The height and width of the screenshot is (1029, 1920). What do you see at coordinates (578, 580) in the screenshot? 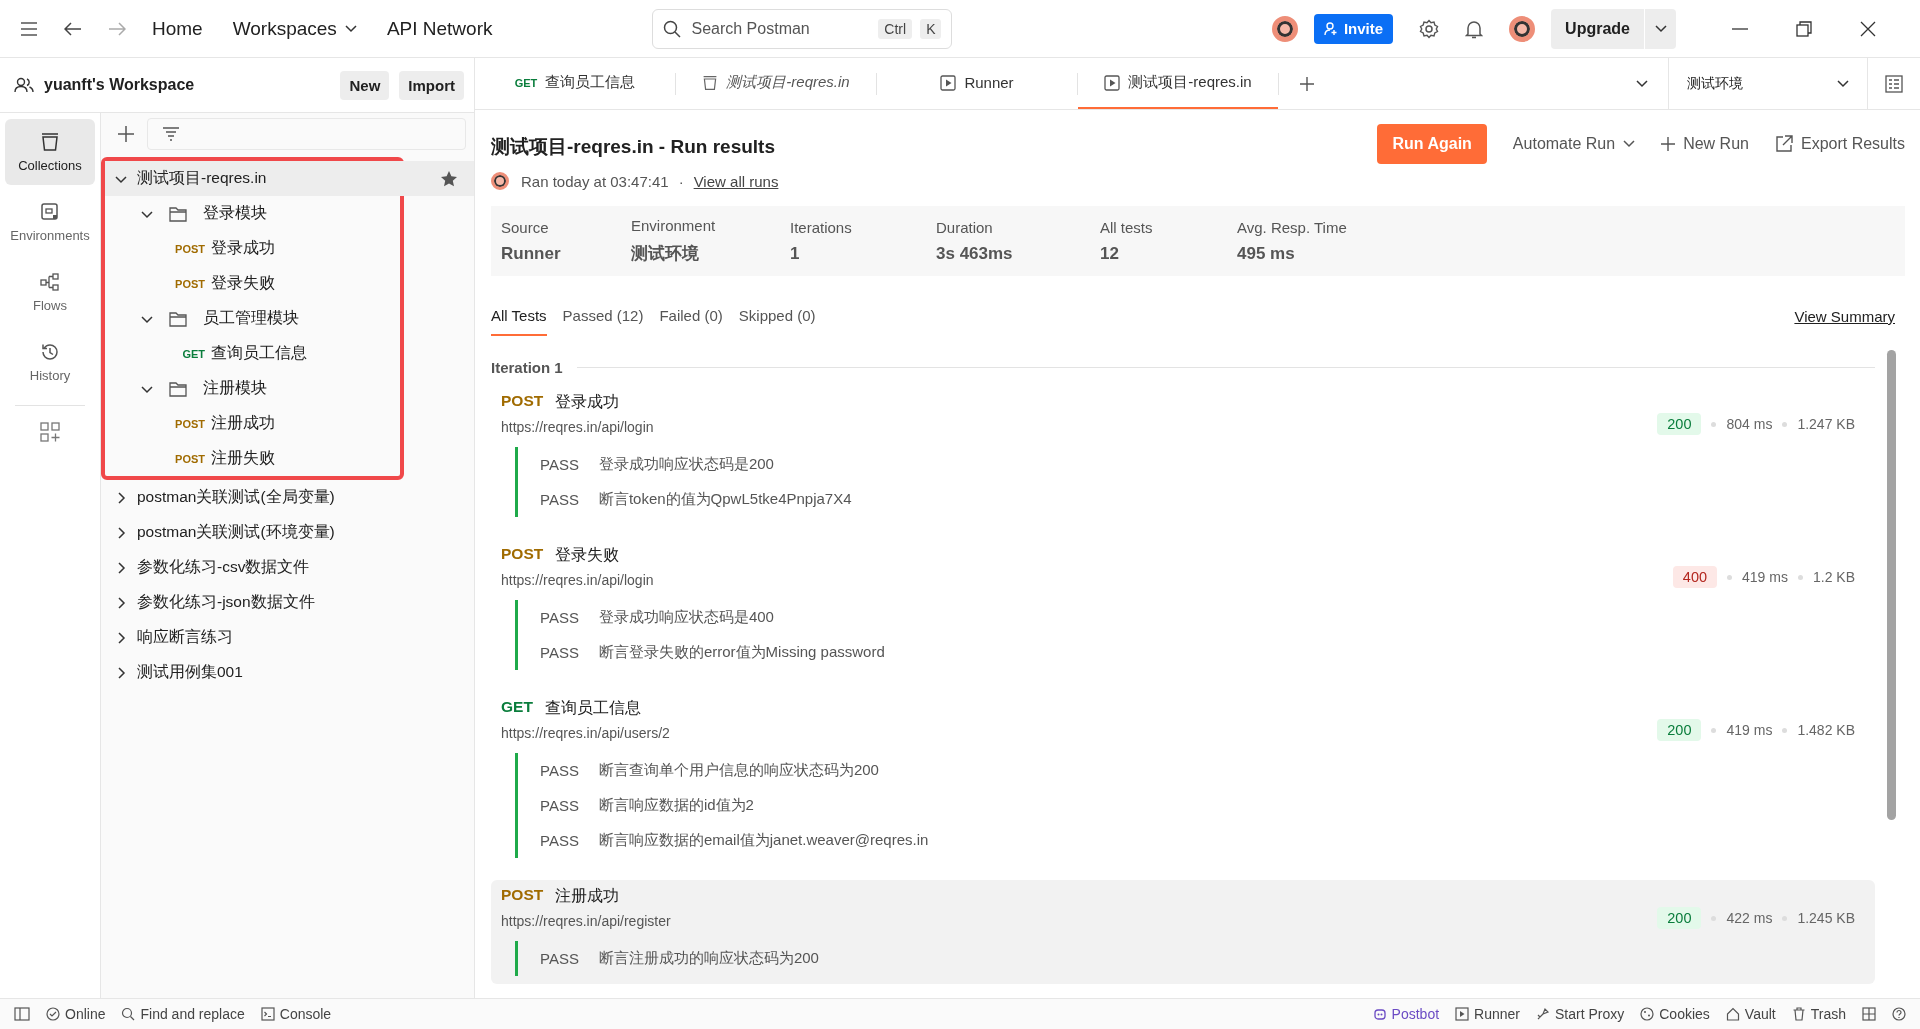
I see `request-url: https://reqres.in/api/login` at bounding box center [578, 580].